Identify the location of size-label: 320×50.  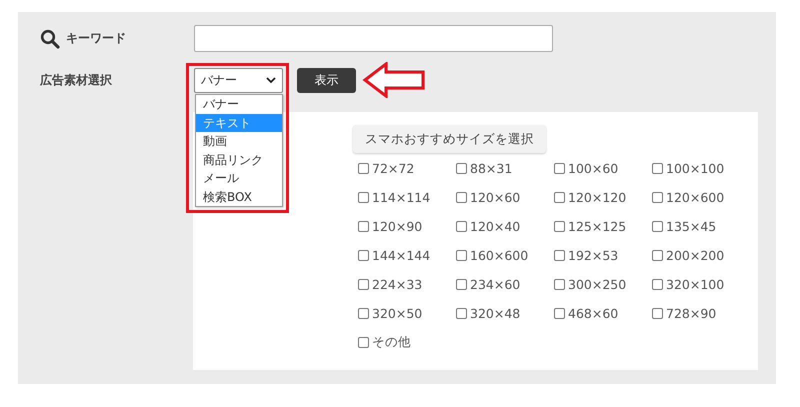
(397, 313).